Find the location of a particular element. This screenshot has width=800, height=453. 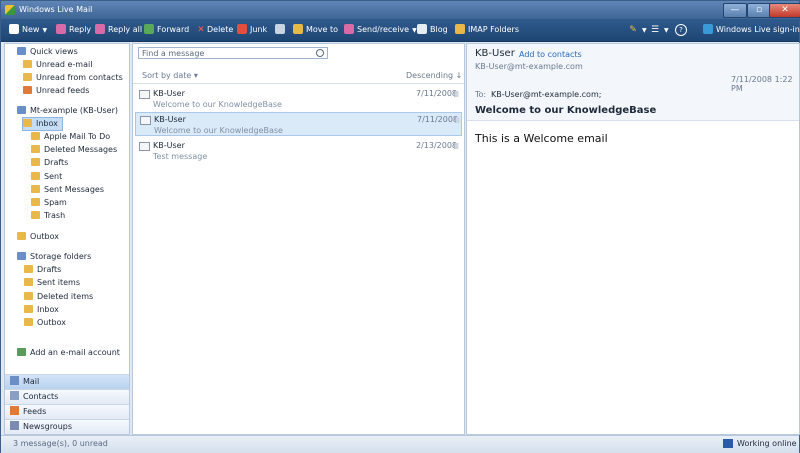

quick-views-icon is located at coordinates (21, 51).